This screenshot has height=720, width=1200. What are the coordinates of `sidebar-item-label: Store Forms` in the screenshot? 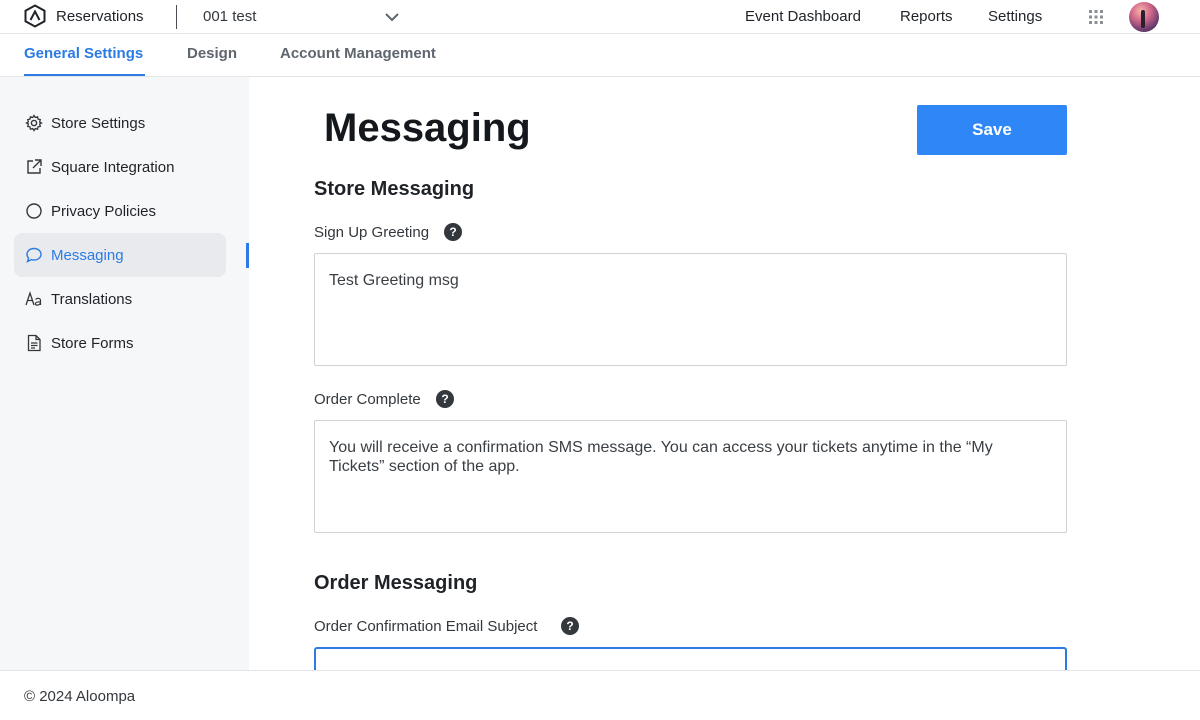 It's located at (92, 343).